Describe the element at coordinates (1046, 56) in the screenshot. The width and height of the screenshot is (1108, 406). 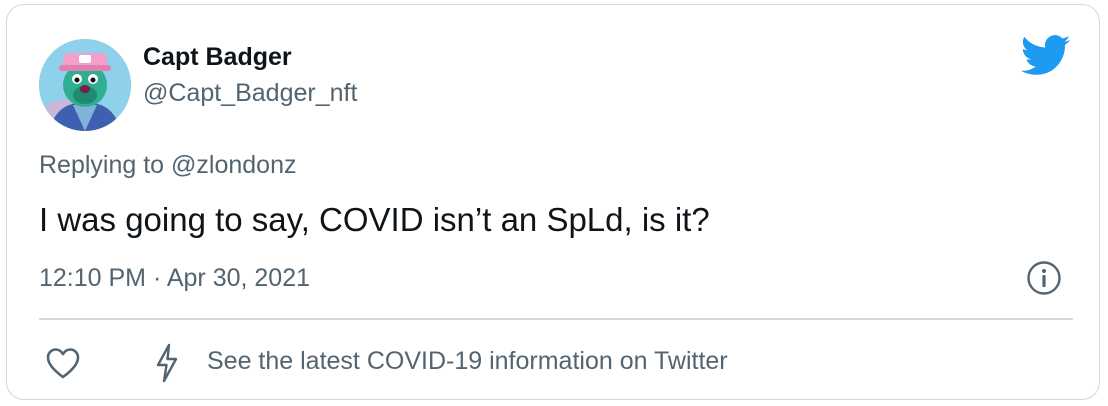
I see `twitter-bird-icon` at that location.